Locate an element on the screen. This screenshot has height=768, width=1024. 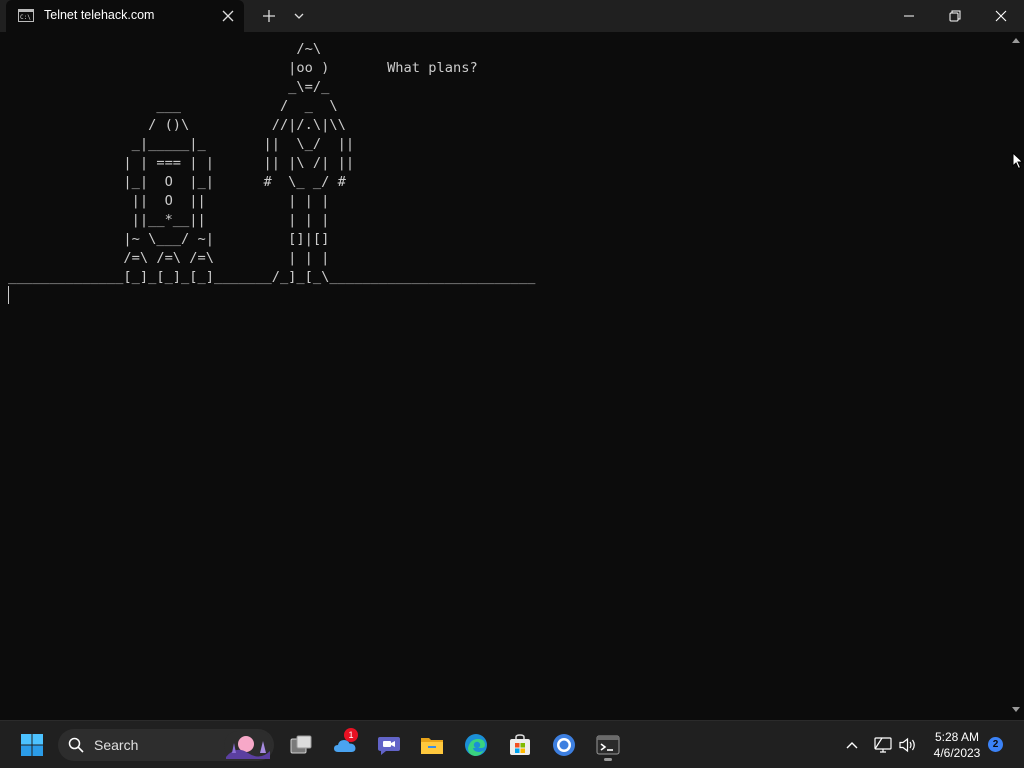
scroll-up-arrow-icon is located at coordinates (1016, 41).